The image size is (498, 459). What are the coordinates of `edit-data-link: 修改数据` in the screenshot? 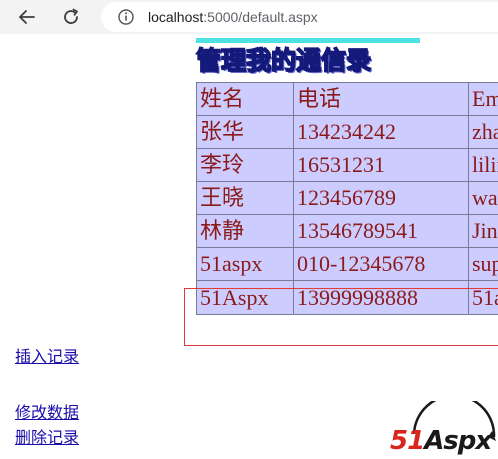 It's located at (47, 414).